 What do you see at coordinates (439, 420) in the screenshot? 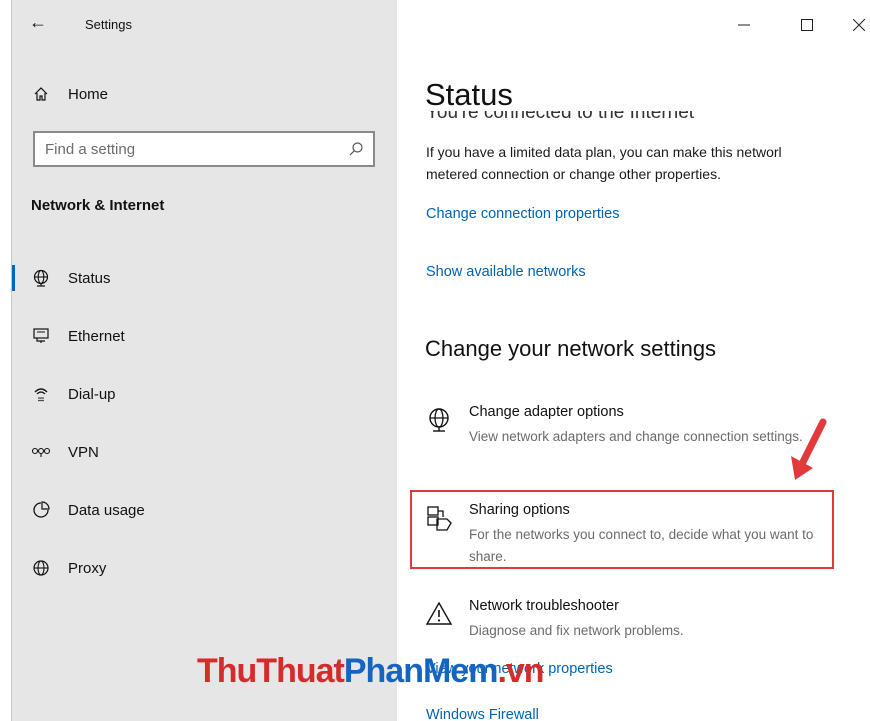
I see `adapter-globe-icon` at bounding box center [439, 420].